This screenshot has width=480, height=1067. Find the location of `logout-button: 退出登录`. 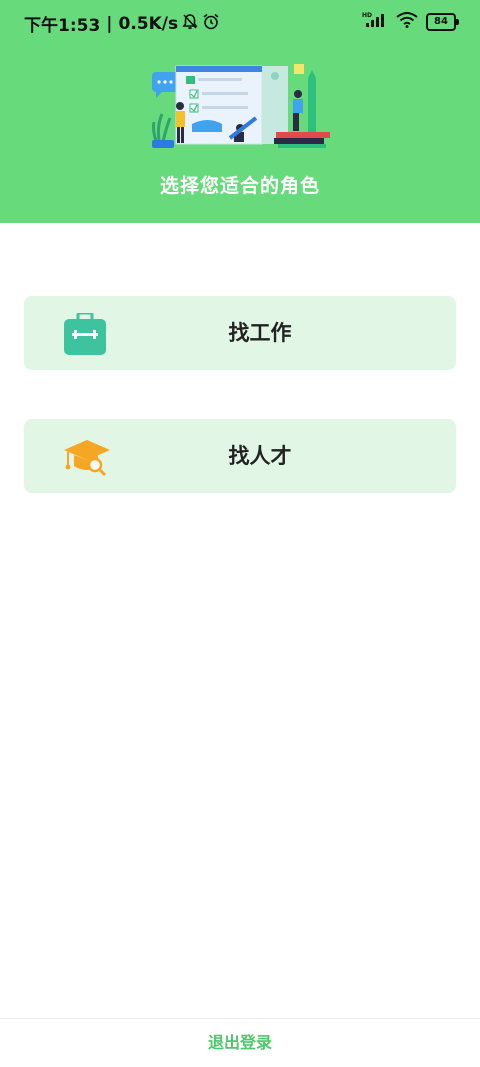

logout-button: 退出登录 is located at coordinates (240, 1043).